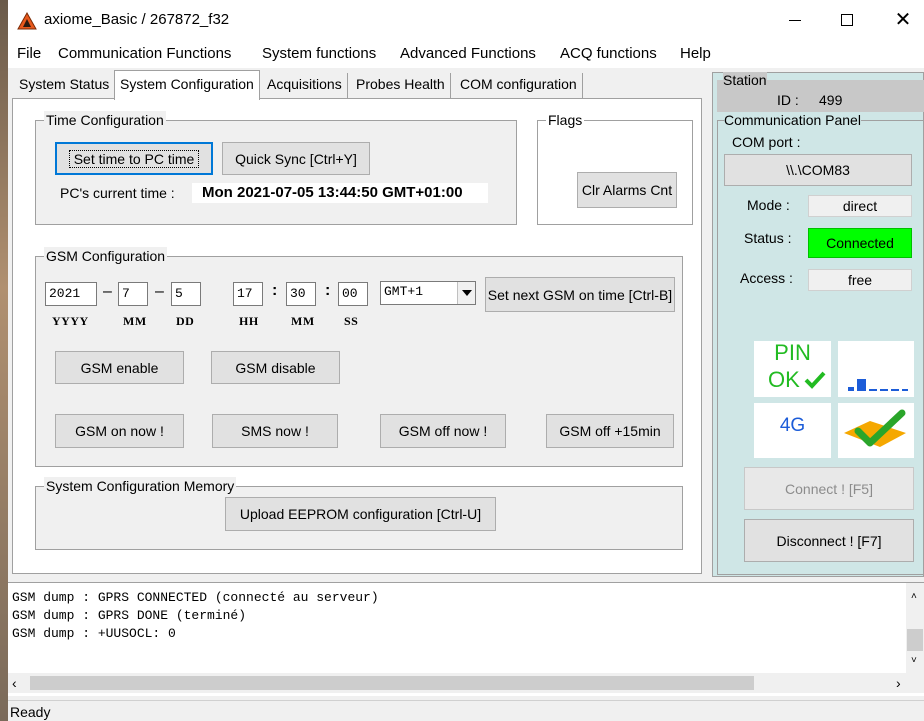 The width and height of the screenshot is (924, 721). Describe the element at coordinates (135, 321) in the screenshot. I see `label-month: MM` at that location.